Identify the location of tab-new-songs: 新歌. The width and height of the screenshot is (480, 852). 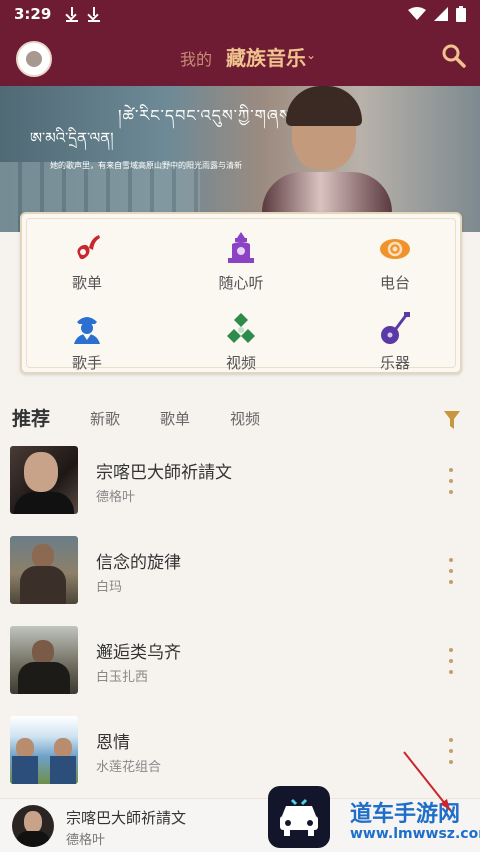
(105, 419).